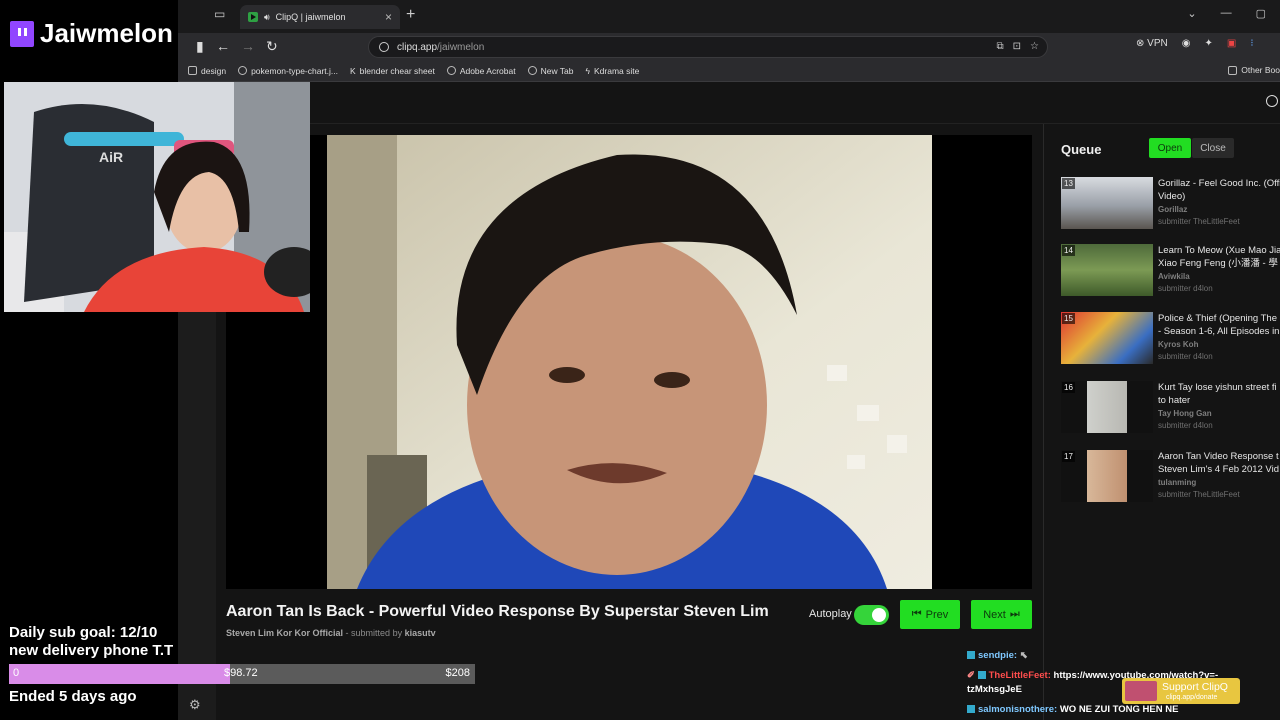 This screenshot has width=1280, height=720. What do you see at coordinates (1219, 183) in the screenshot?
I see `queue-item-title-line1: Gorillaz - Feel Good Inc. (Offi` at bounding box center [1219, 183].